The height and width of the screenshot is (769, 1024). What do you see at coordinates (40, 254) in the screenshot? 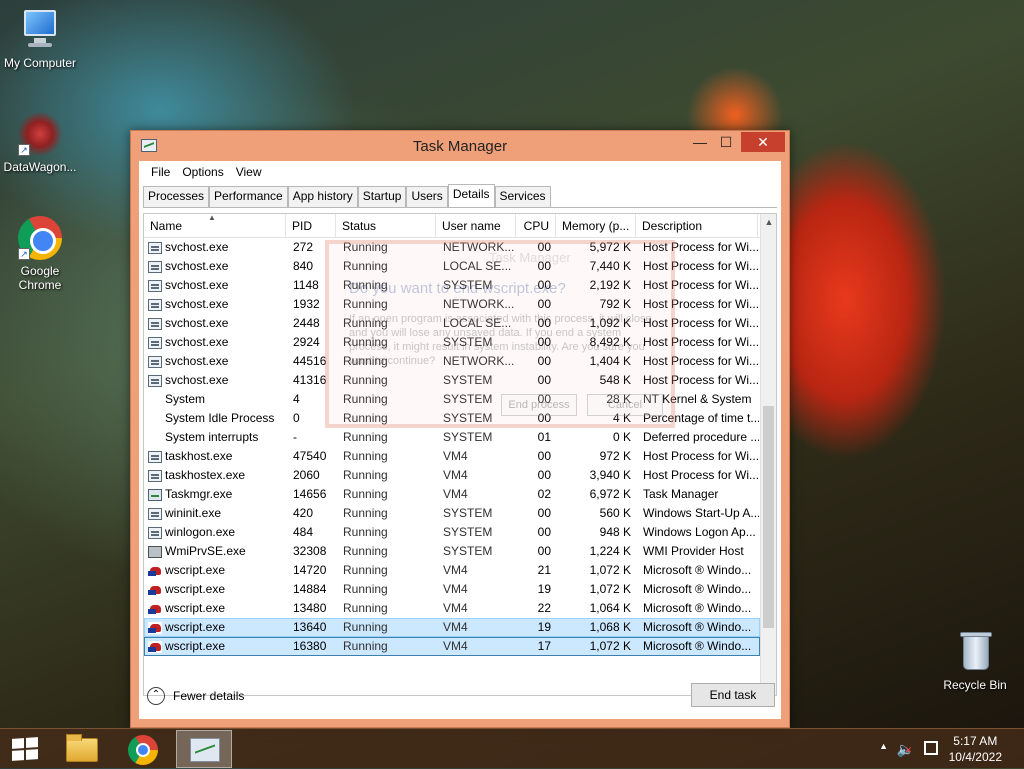
I see `desktop-icon-google-chrome: ↗ Google Chrome` at bounding box center [40, 254].